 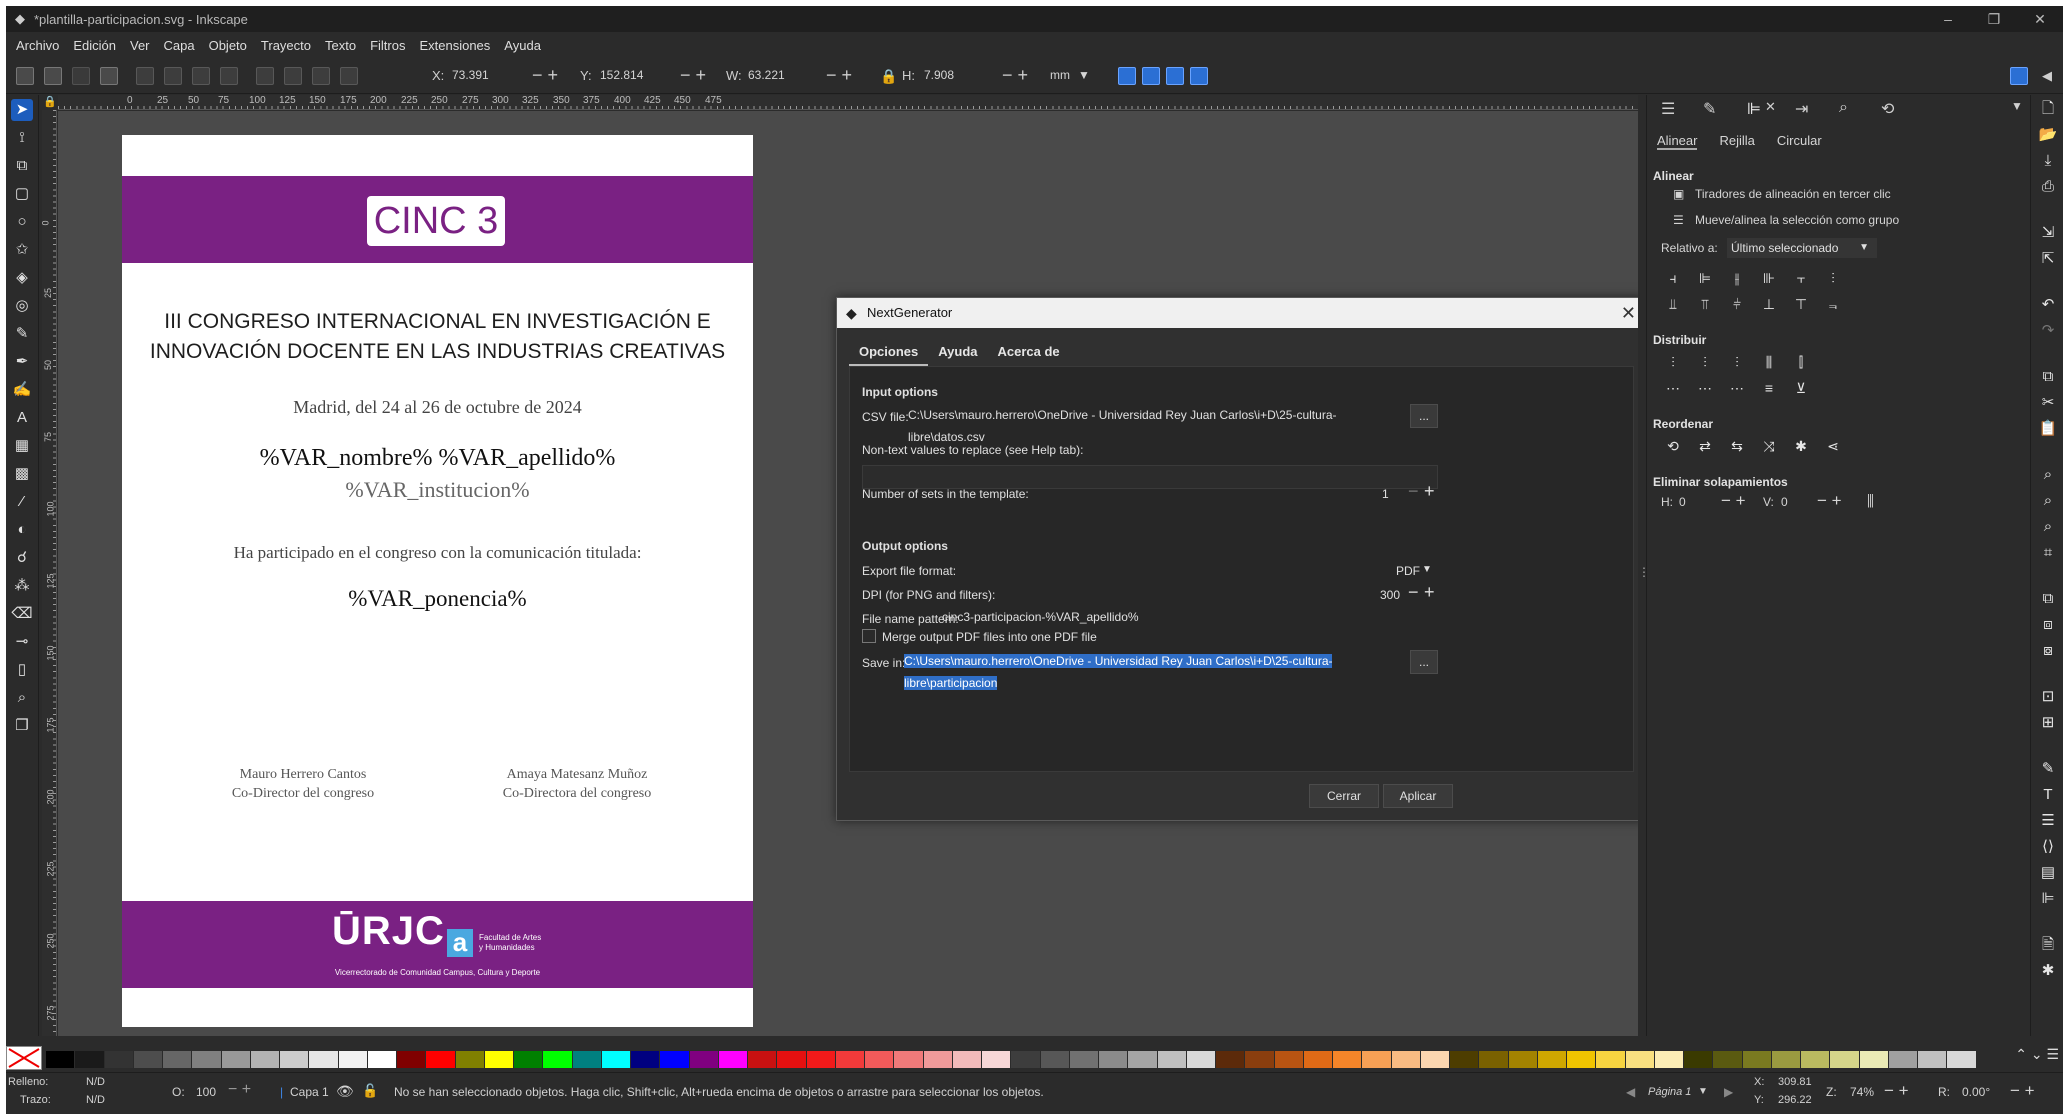 I want to click on cinc-logo: CINC 3, so click(x=436, y=221).